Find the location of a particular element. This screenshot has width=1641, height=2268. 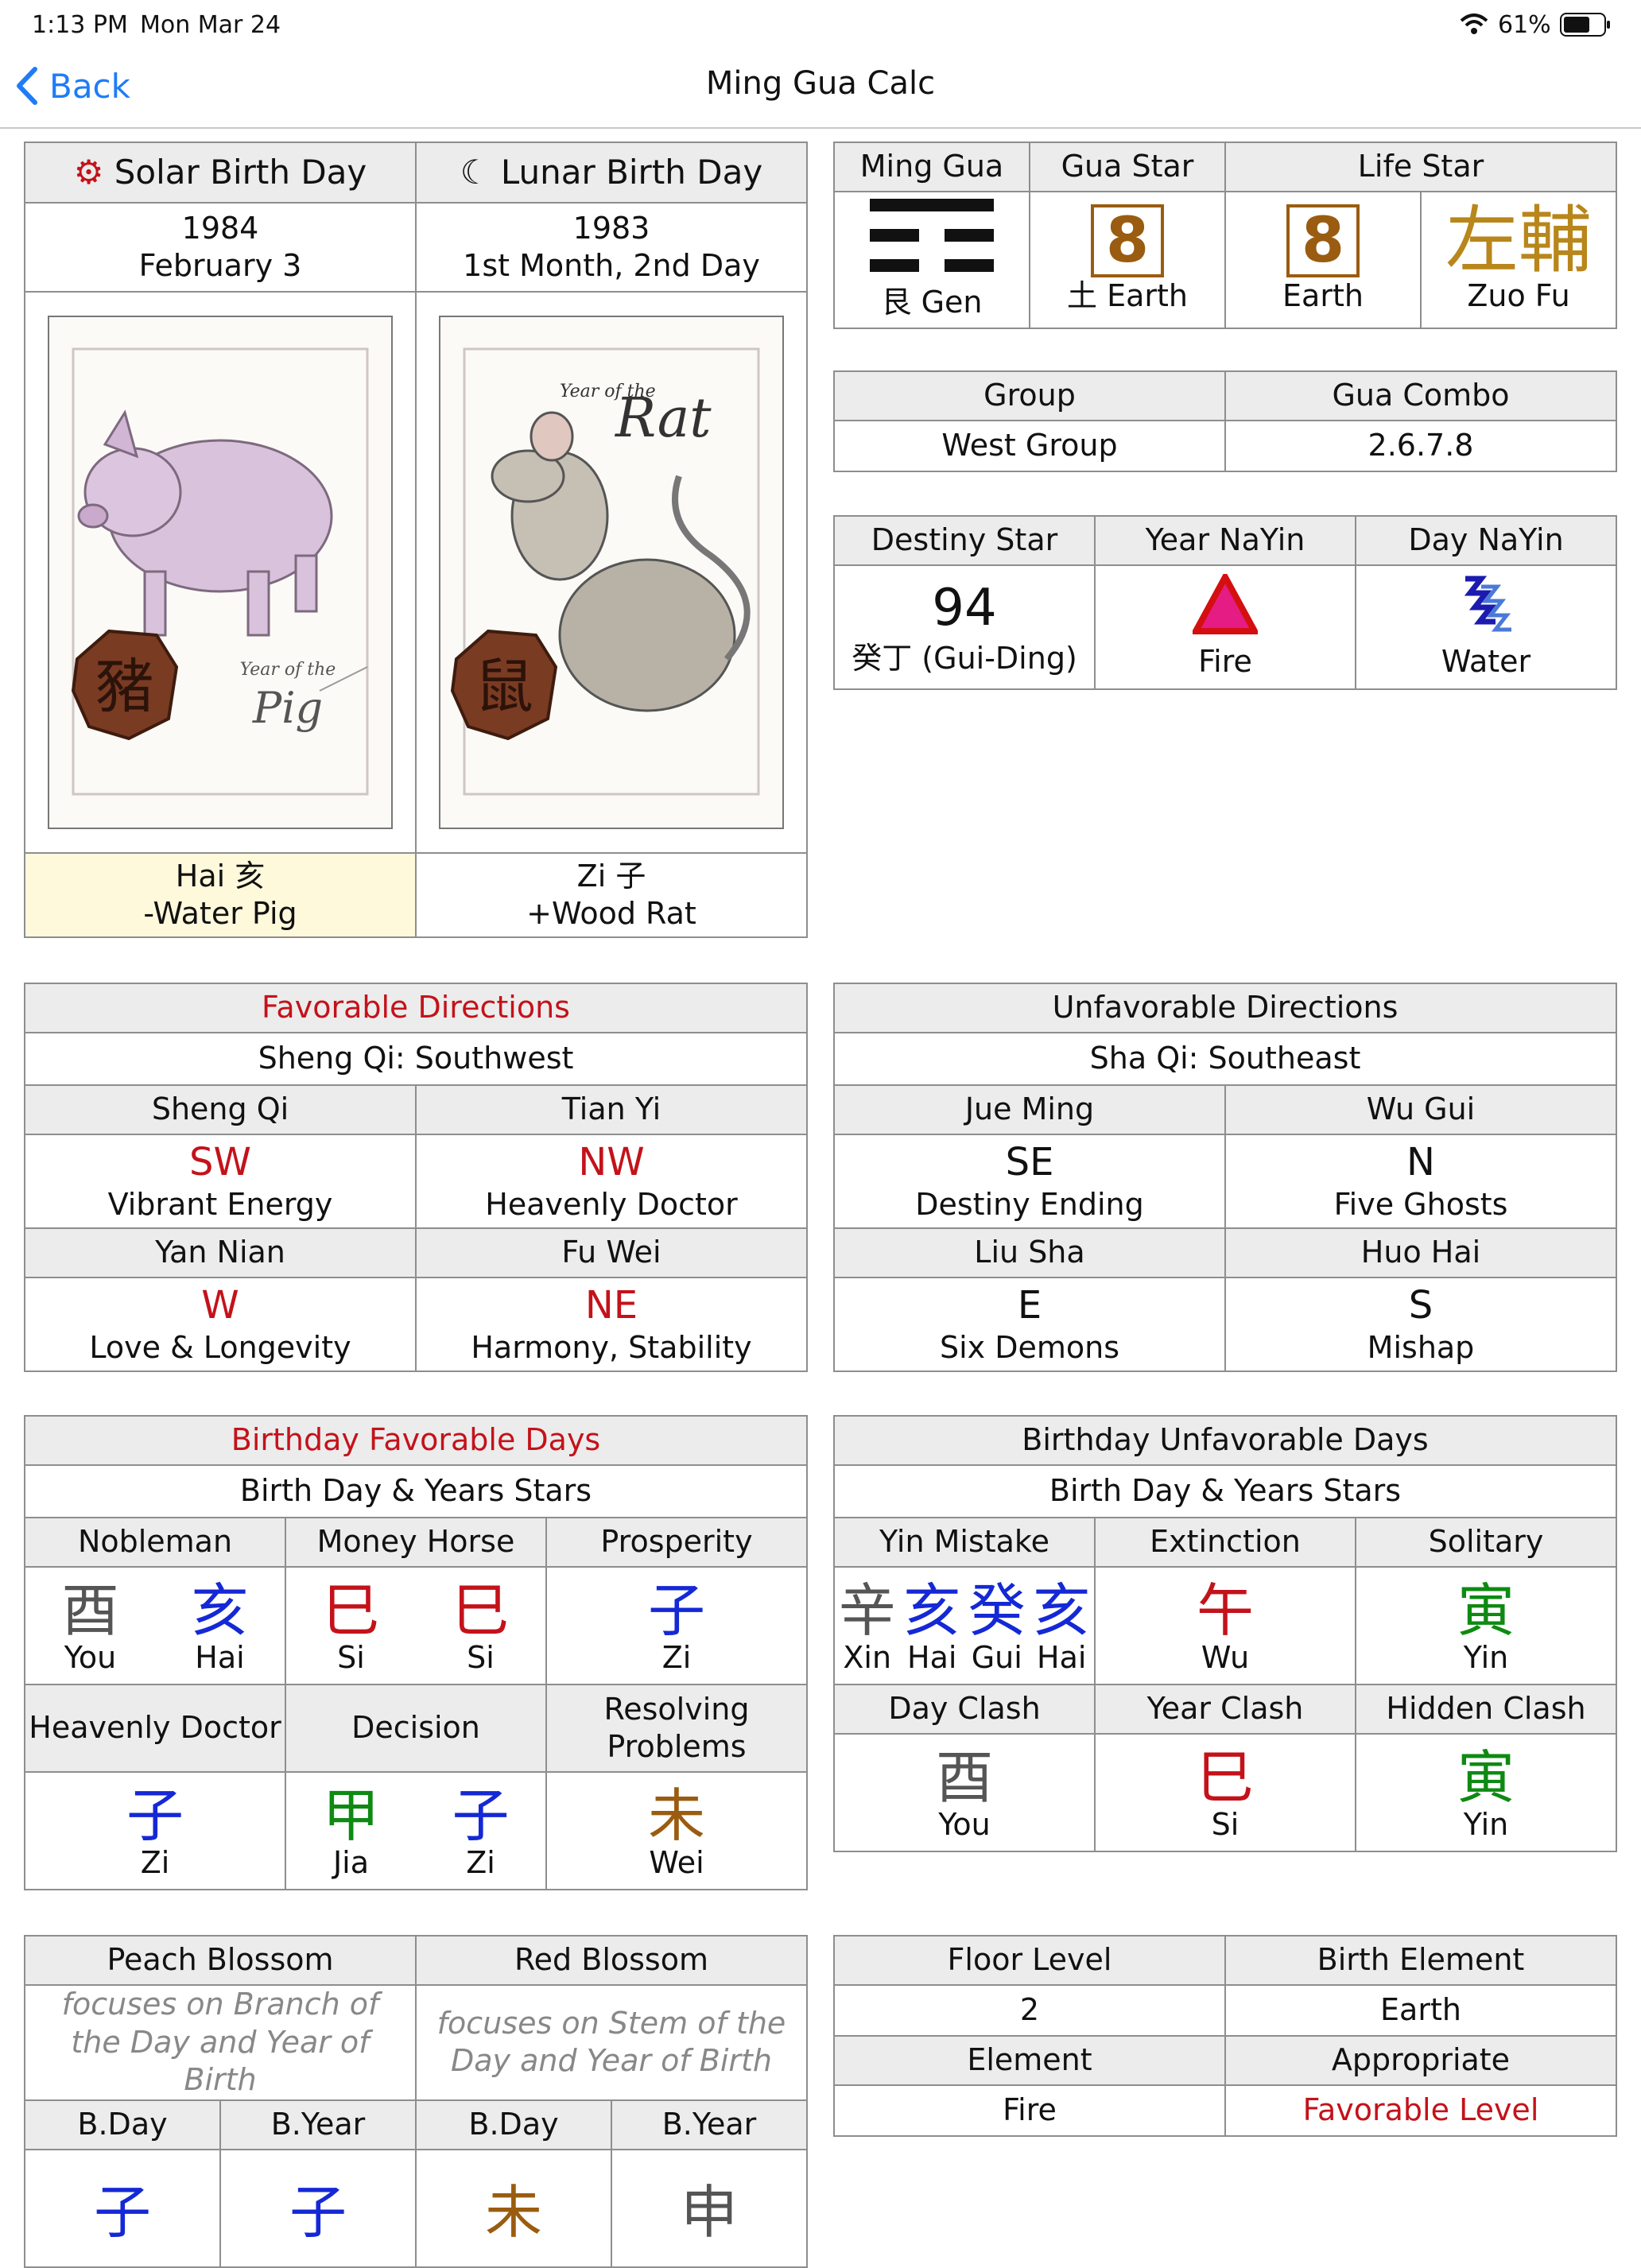

fire-triangle-icon is located at coordinates (1225, 602).